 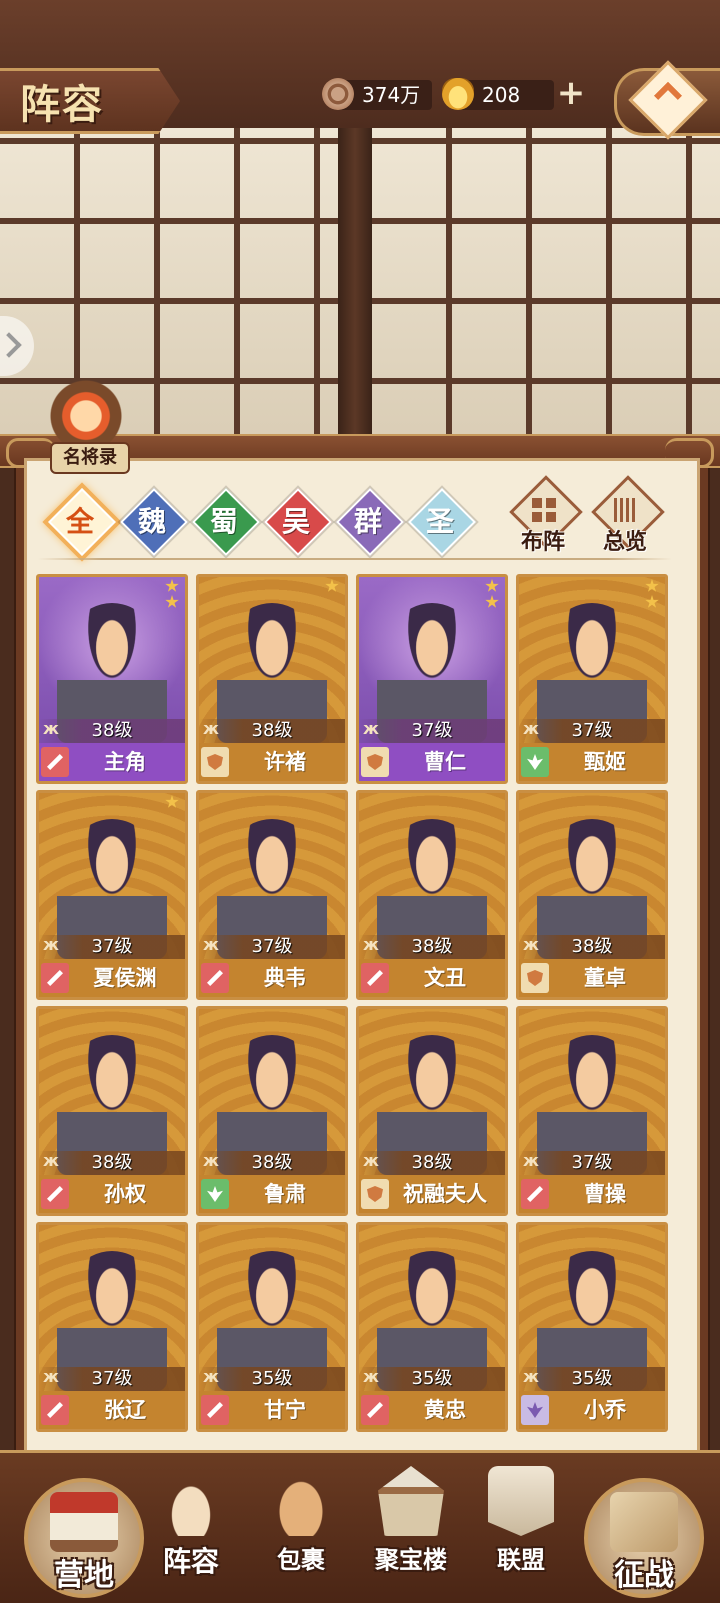 What do you see at coordinates (272, 679) in the screenshot?
I see `hero-card: ж 38级 许褚` at bounding box center [272, 679].